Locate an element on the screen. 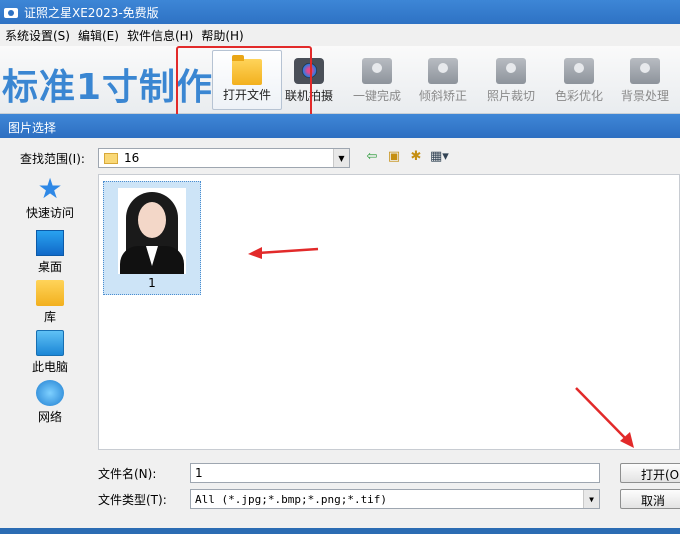 Image resolution: width=680 pixels, height=534 pixels. file-name-label: 文件名(N): is located at coordinates (127, 474).